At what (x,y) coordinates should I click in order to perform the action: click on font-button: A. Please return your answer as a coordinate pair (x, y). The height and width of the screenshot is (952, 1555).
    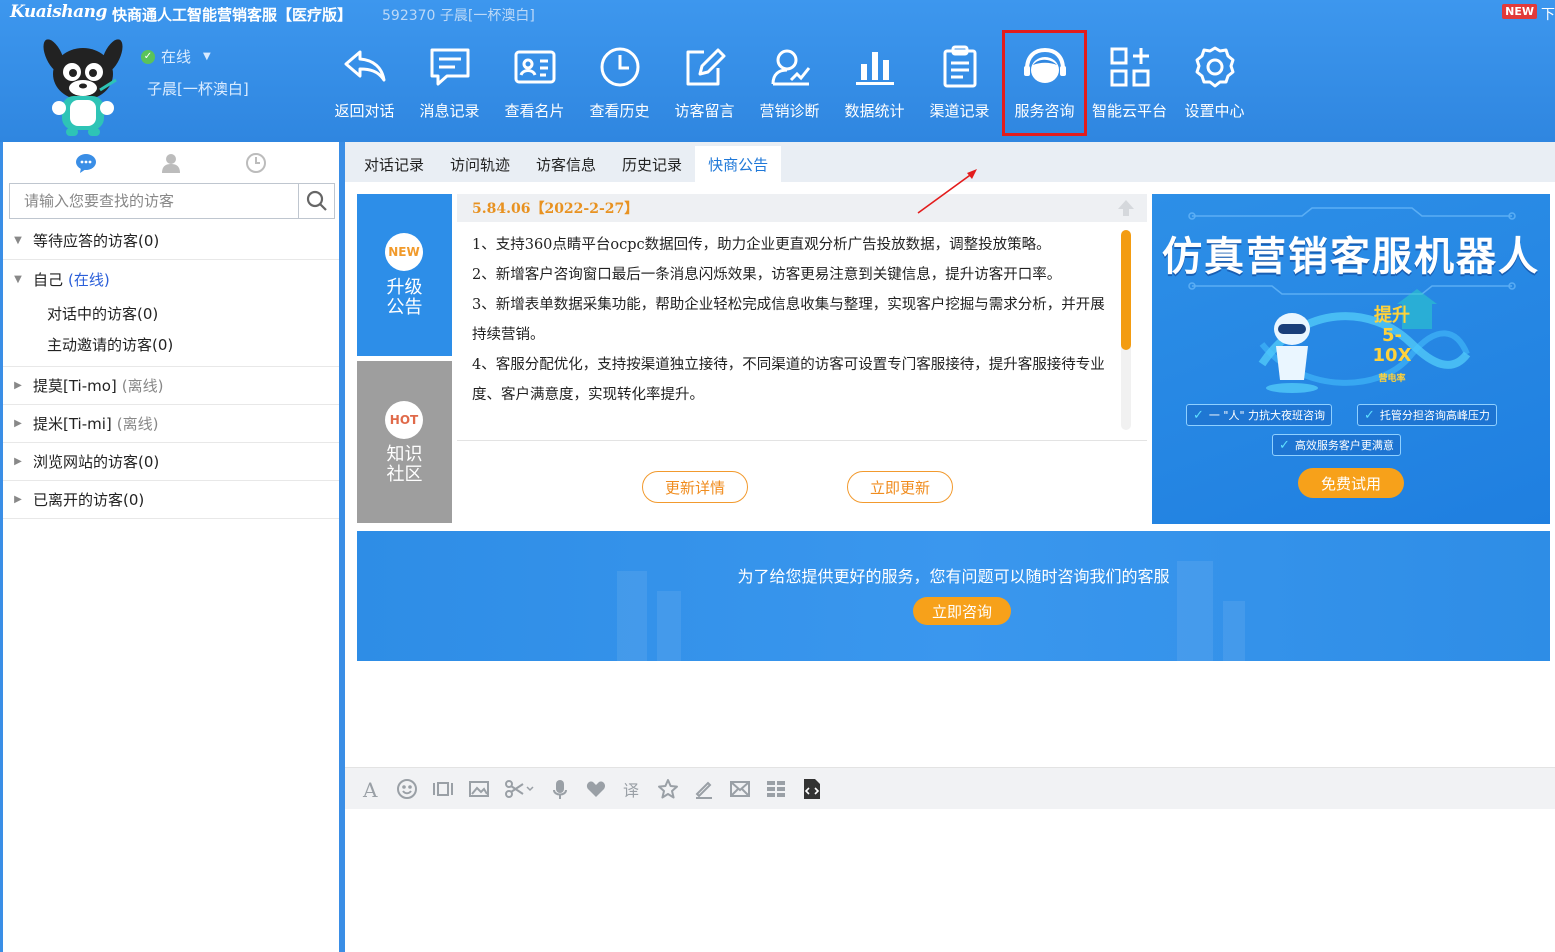
    Looking at the image, I should click on (370, 788).